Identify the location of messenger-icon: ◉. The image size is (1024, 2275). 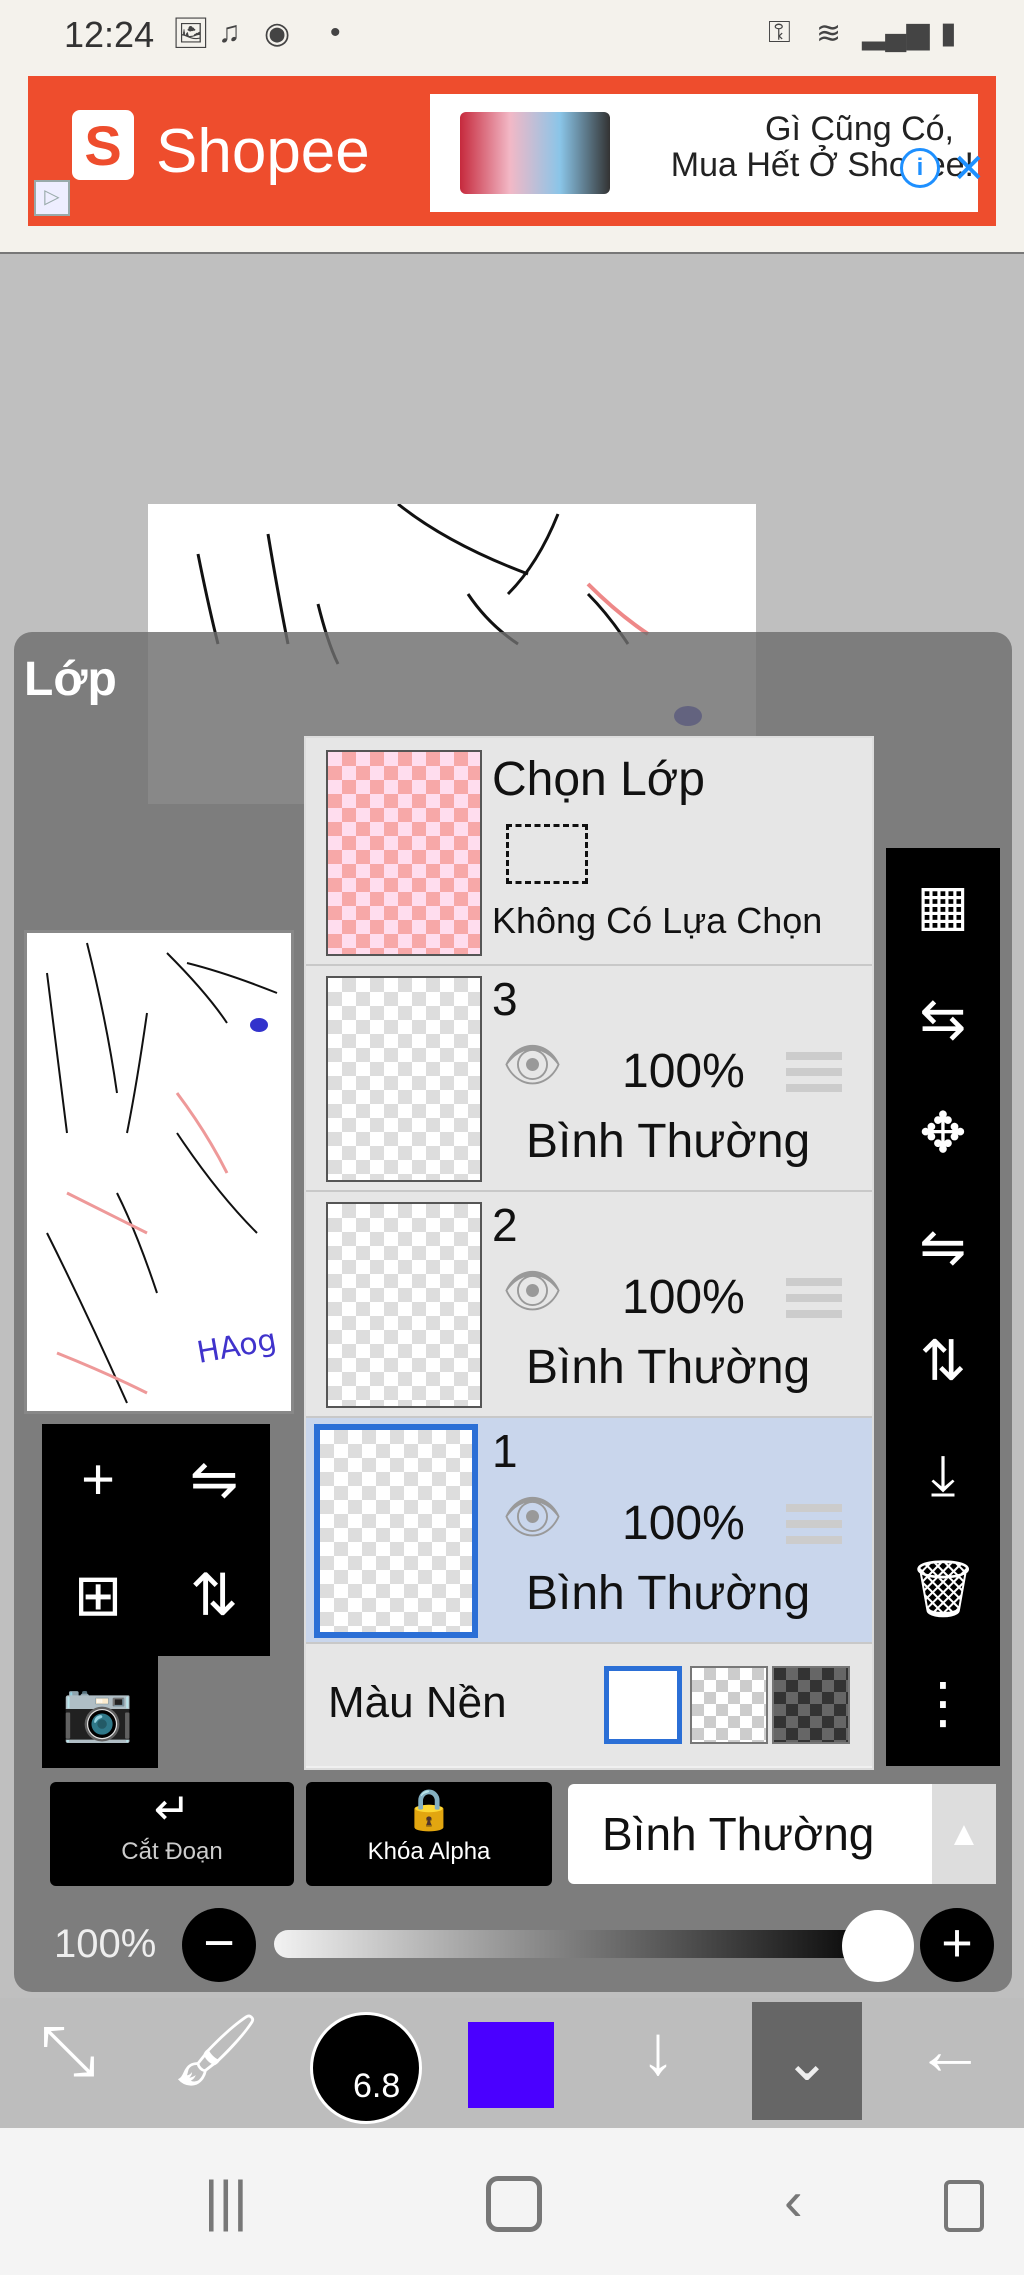
(277, 33).